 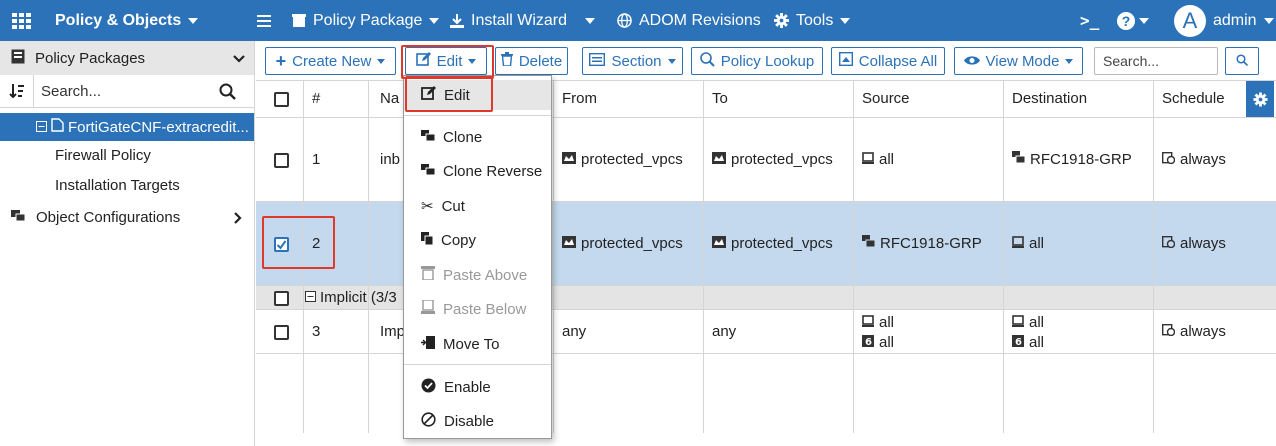 I want to click on app-grid-icon, so click(x=22, y=20).